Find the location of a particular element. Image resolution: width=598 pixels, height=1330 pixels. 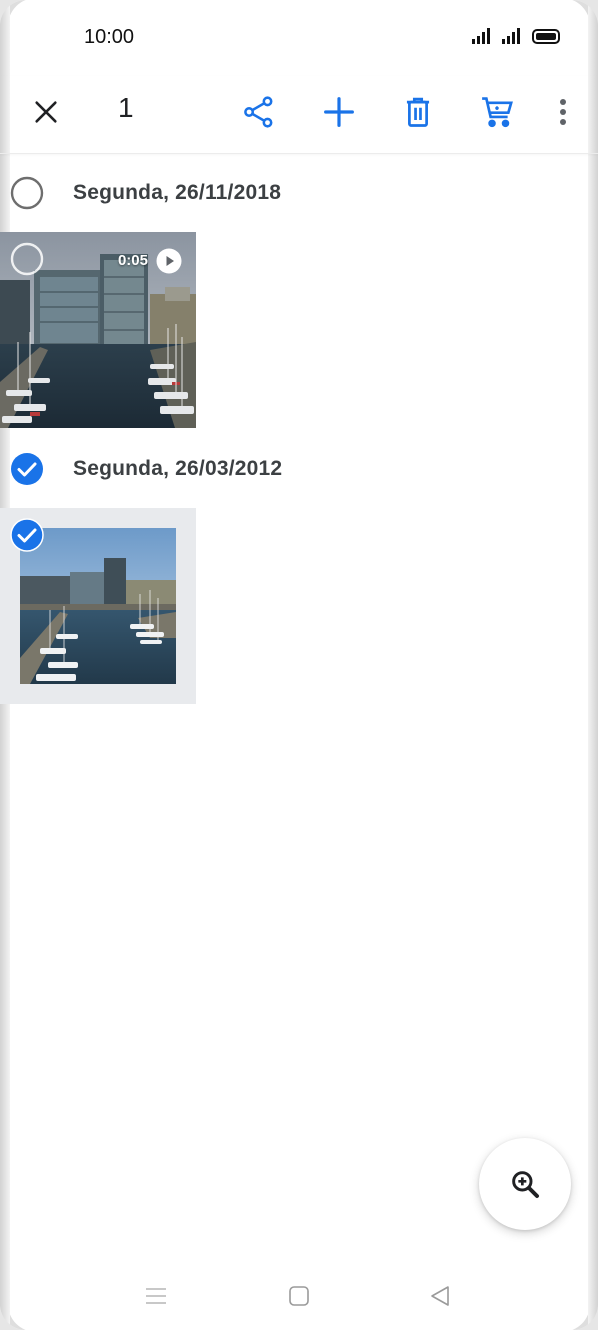

menu-icon is located at coordinates (156, 1296).